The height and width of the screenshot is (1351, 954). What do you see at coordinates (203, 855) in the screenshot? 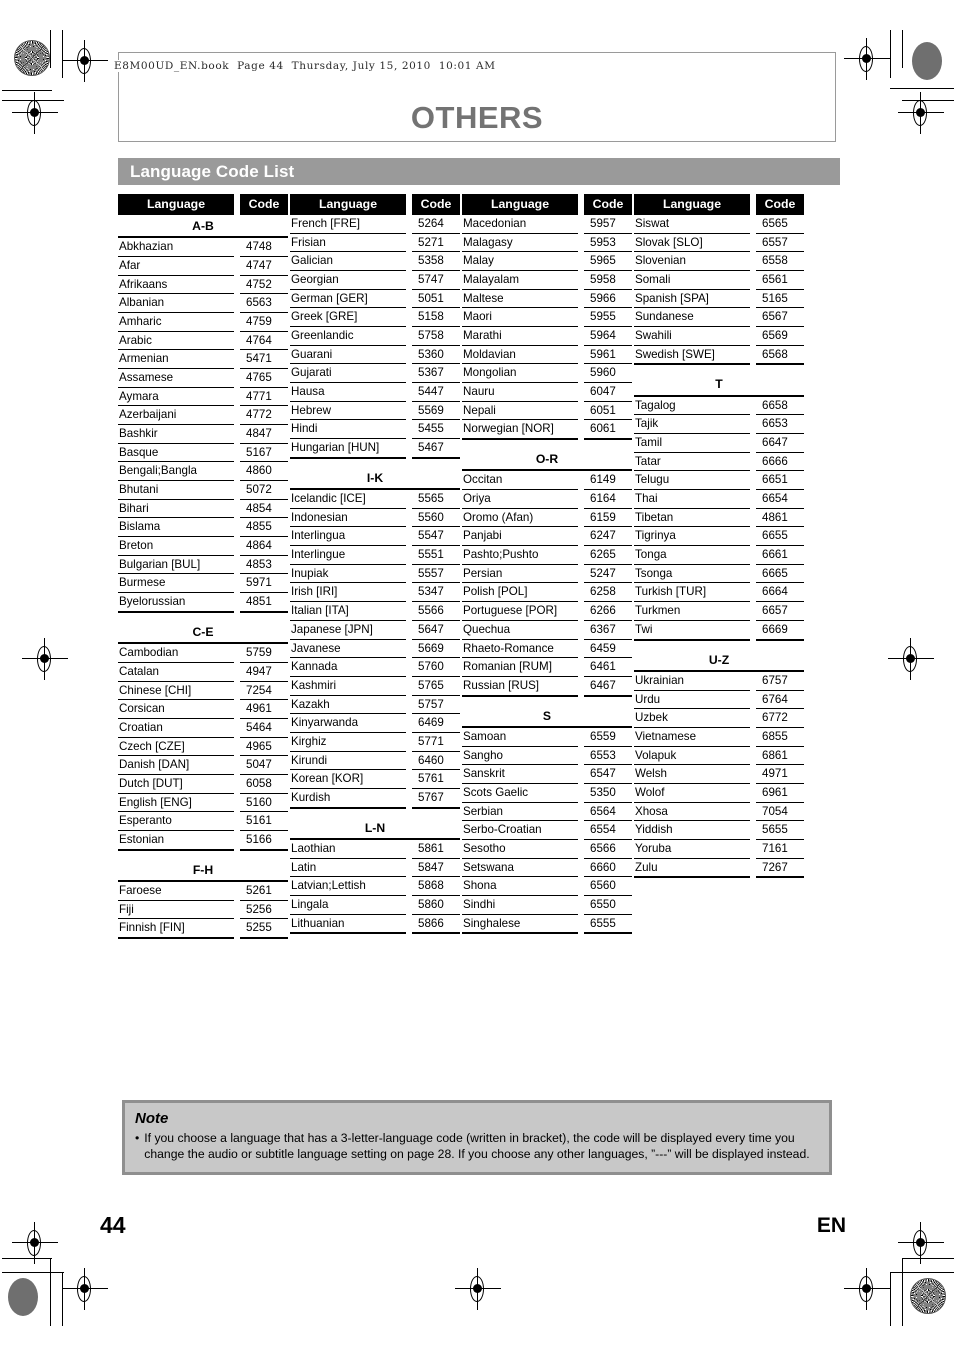
I see `group-spacer-cell` at bounding box center [203, 855].